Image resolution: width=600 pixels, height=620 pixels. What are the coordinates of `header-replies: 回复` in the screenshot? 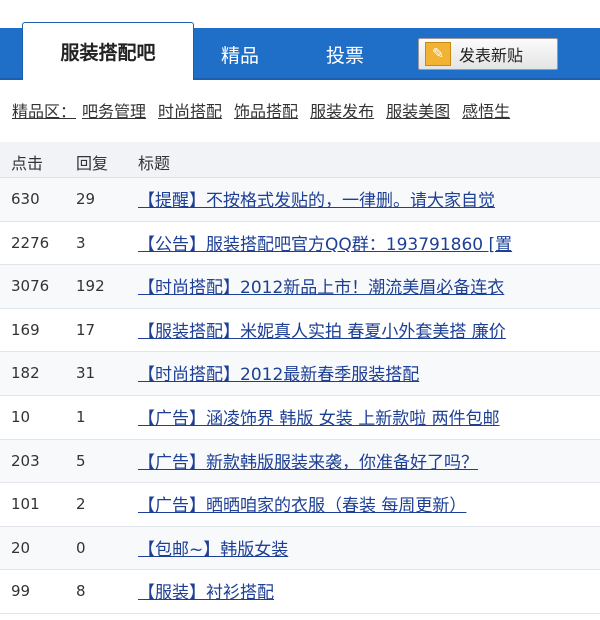 It's located at (92, 163).